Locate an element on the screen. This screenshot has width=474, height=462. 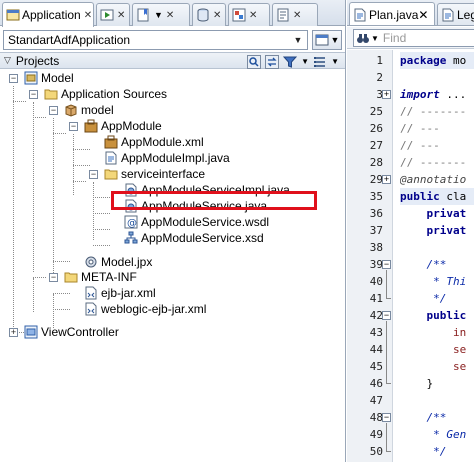
expand-toggle: + is located at coordinates (13, 332).